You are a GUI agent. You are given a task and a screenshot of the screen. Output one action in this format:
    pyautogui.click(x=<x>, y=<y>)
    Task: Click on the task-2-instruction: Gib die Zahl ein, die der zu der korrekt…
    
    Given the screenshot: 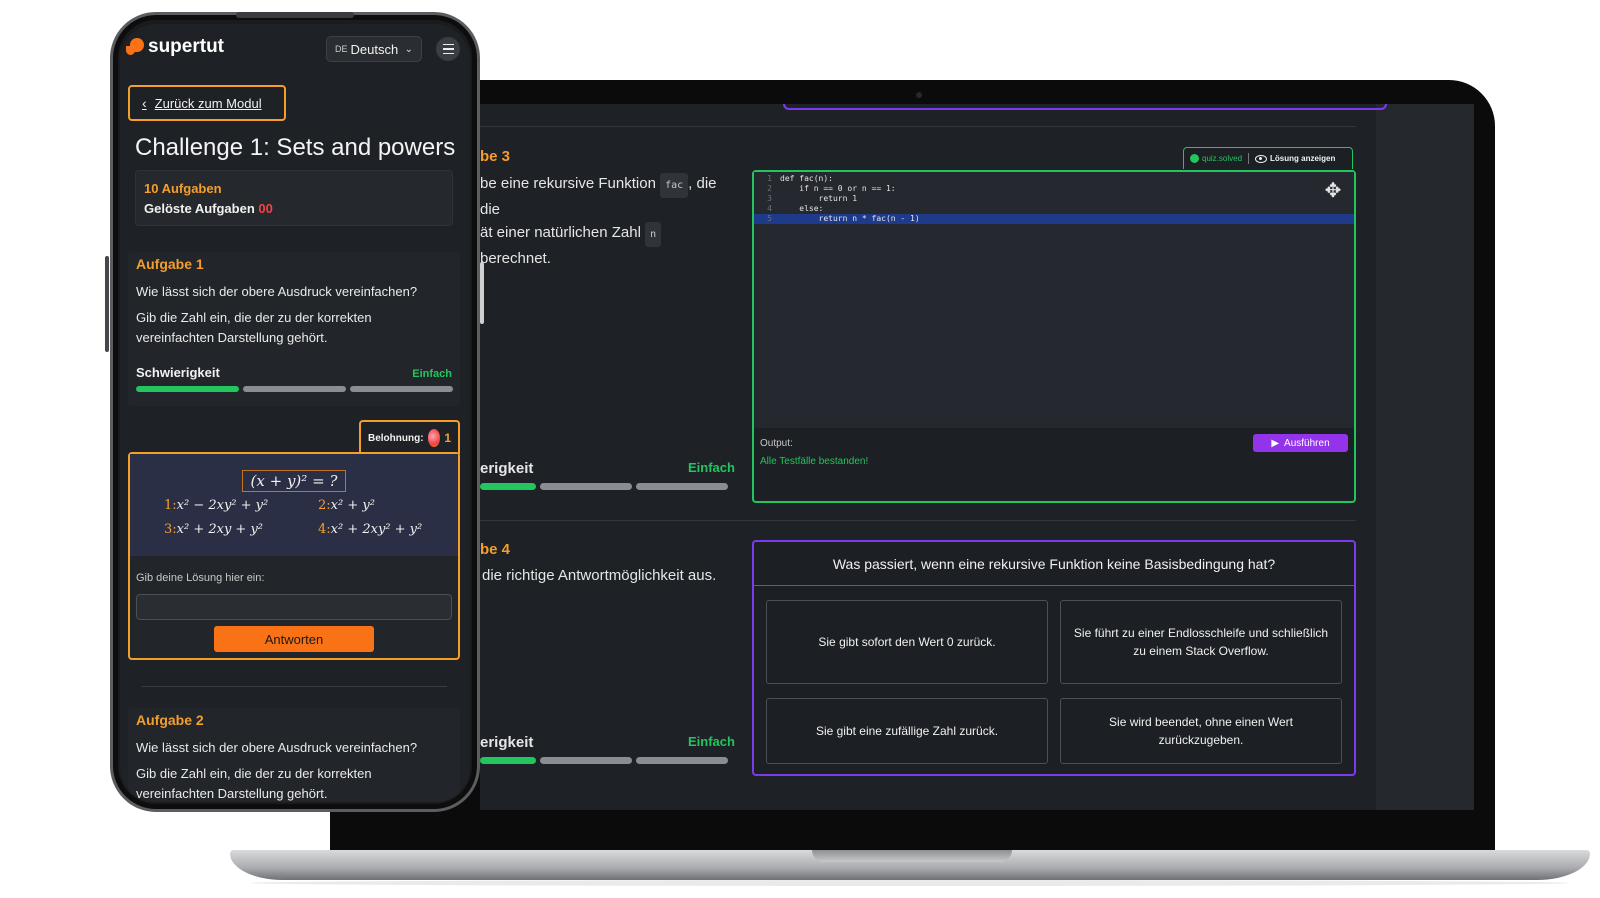 What is the action you would take?
    pyautogui.click(x=254, y=783)
    